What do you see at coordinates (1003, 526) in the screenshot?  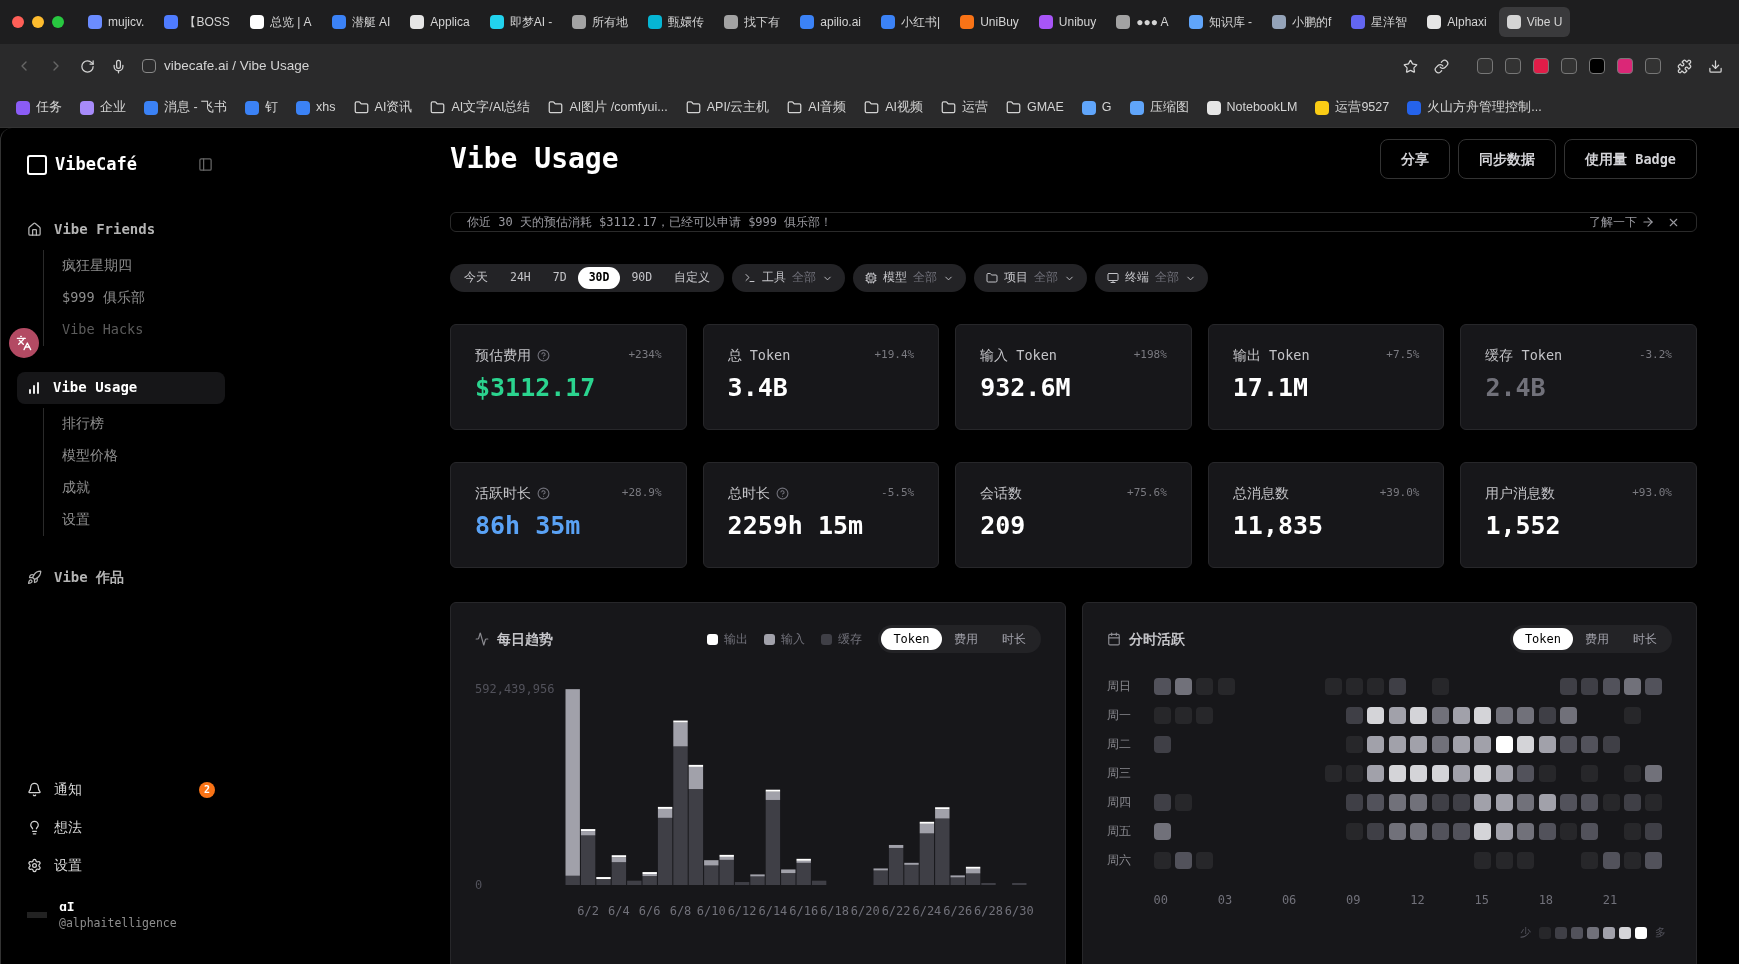 I see `stat-value: 209` at bounding box center [1003, 526].